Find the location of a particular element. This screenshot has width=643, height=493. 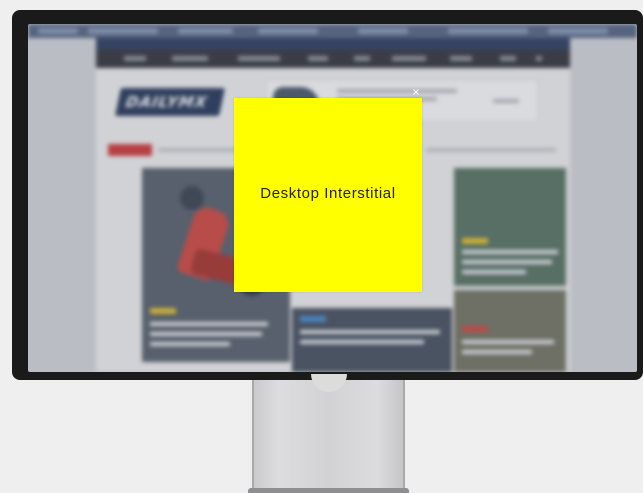

desktop-interstitial-ad: Desktop Interstitial is located at coordinates (328, 195).